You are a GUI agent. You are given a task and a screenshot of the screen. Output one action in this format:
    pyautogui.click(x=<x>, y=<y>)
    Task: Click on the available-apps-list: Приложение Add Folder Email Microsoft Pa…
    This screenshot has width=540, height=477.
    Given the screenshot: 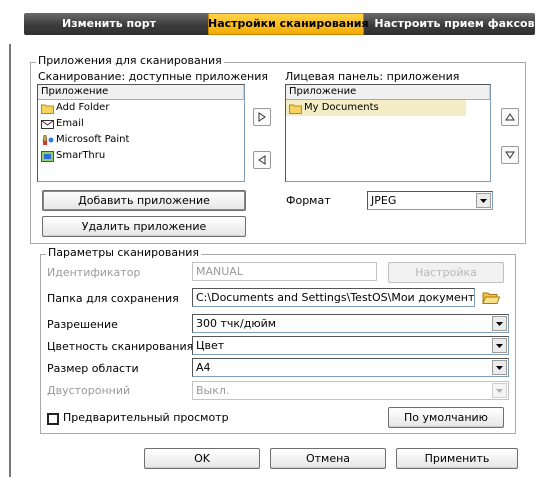 What is the action you would take?
    pyautogui.click(x=141, y=133)
    